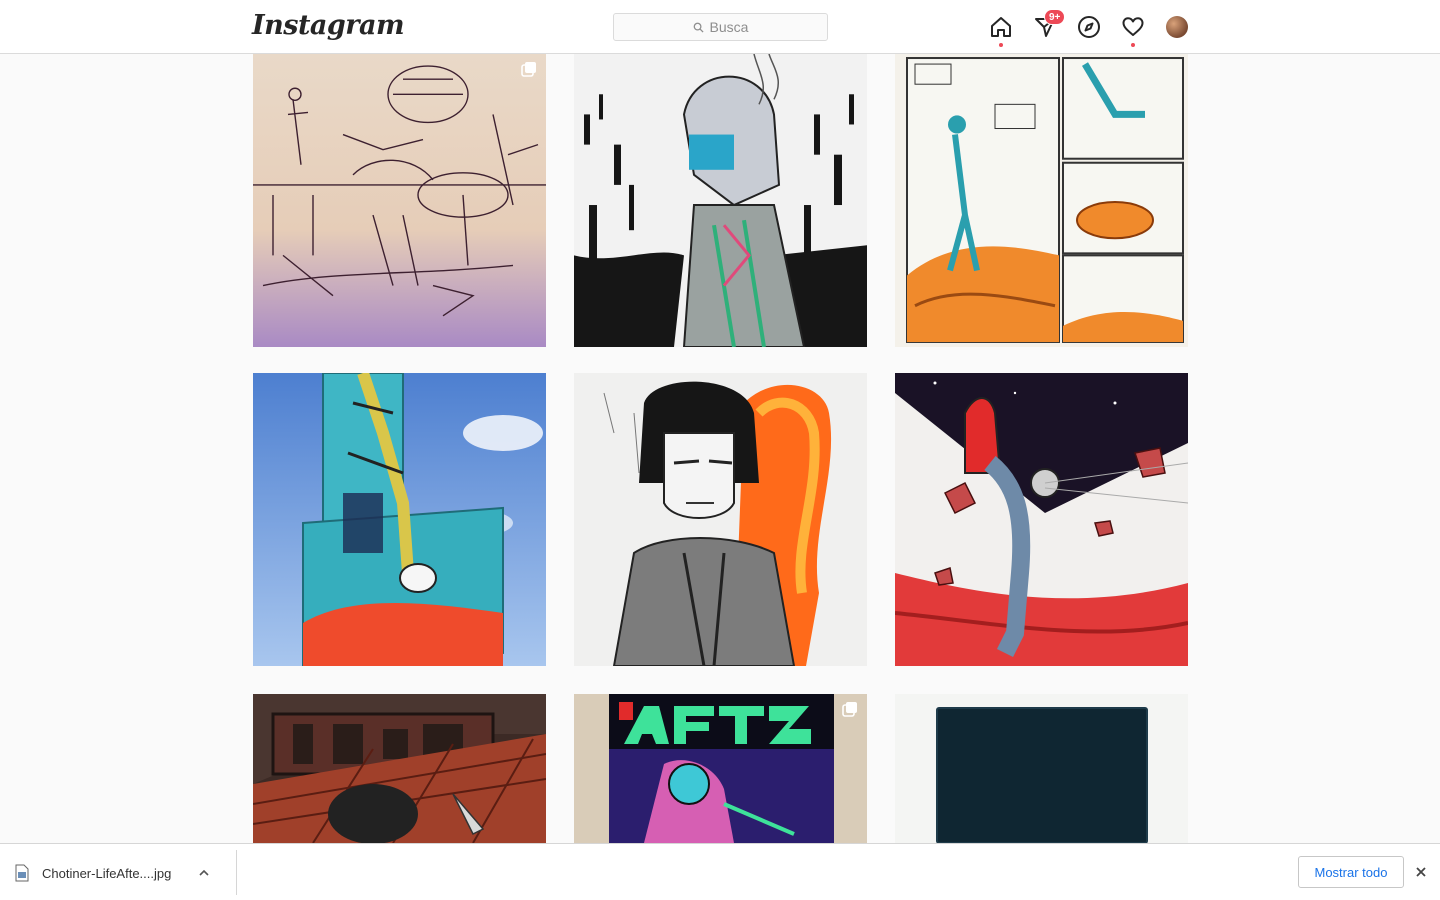 Image resolution: width=1440 pixels, height=900 pixels. Describe the element at coordinates (22, 873) in the screenshot. I see `image-file-icon` at that location.